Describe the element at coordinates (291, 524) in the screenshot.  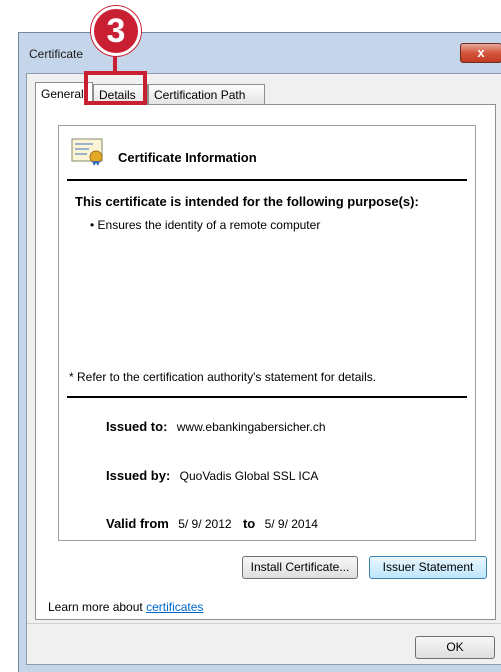
I see `valid-to-value: 5/ 9/ 2014` at that location.